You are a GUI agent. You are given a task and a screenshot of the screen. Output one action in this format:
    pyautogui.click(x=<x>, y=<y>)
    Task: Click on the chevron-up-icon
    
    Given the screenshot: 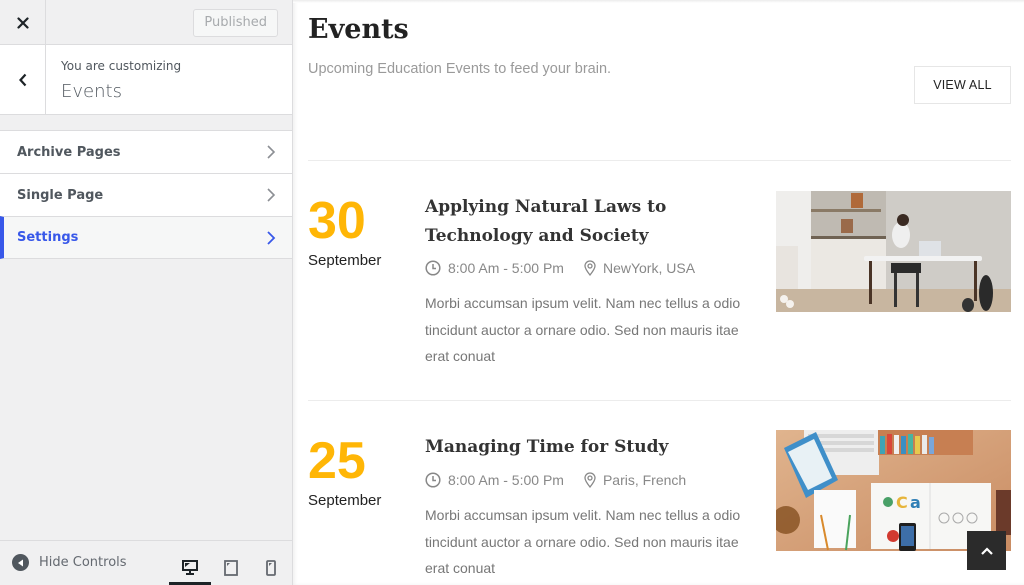 What is the action you would take?
    pyautogui.click(x=986, y=550)
    